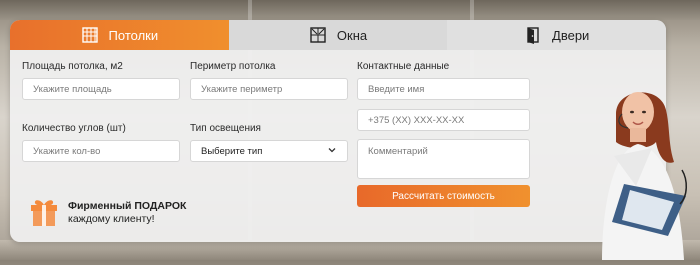 The width and height of the screenshot is (700, 265). What do you see at coordinates (643, 167) in the screenshot?
I see `consultant-image` at bounding box center [643, 167].